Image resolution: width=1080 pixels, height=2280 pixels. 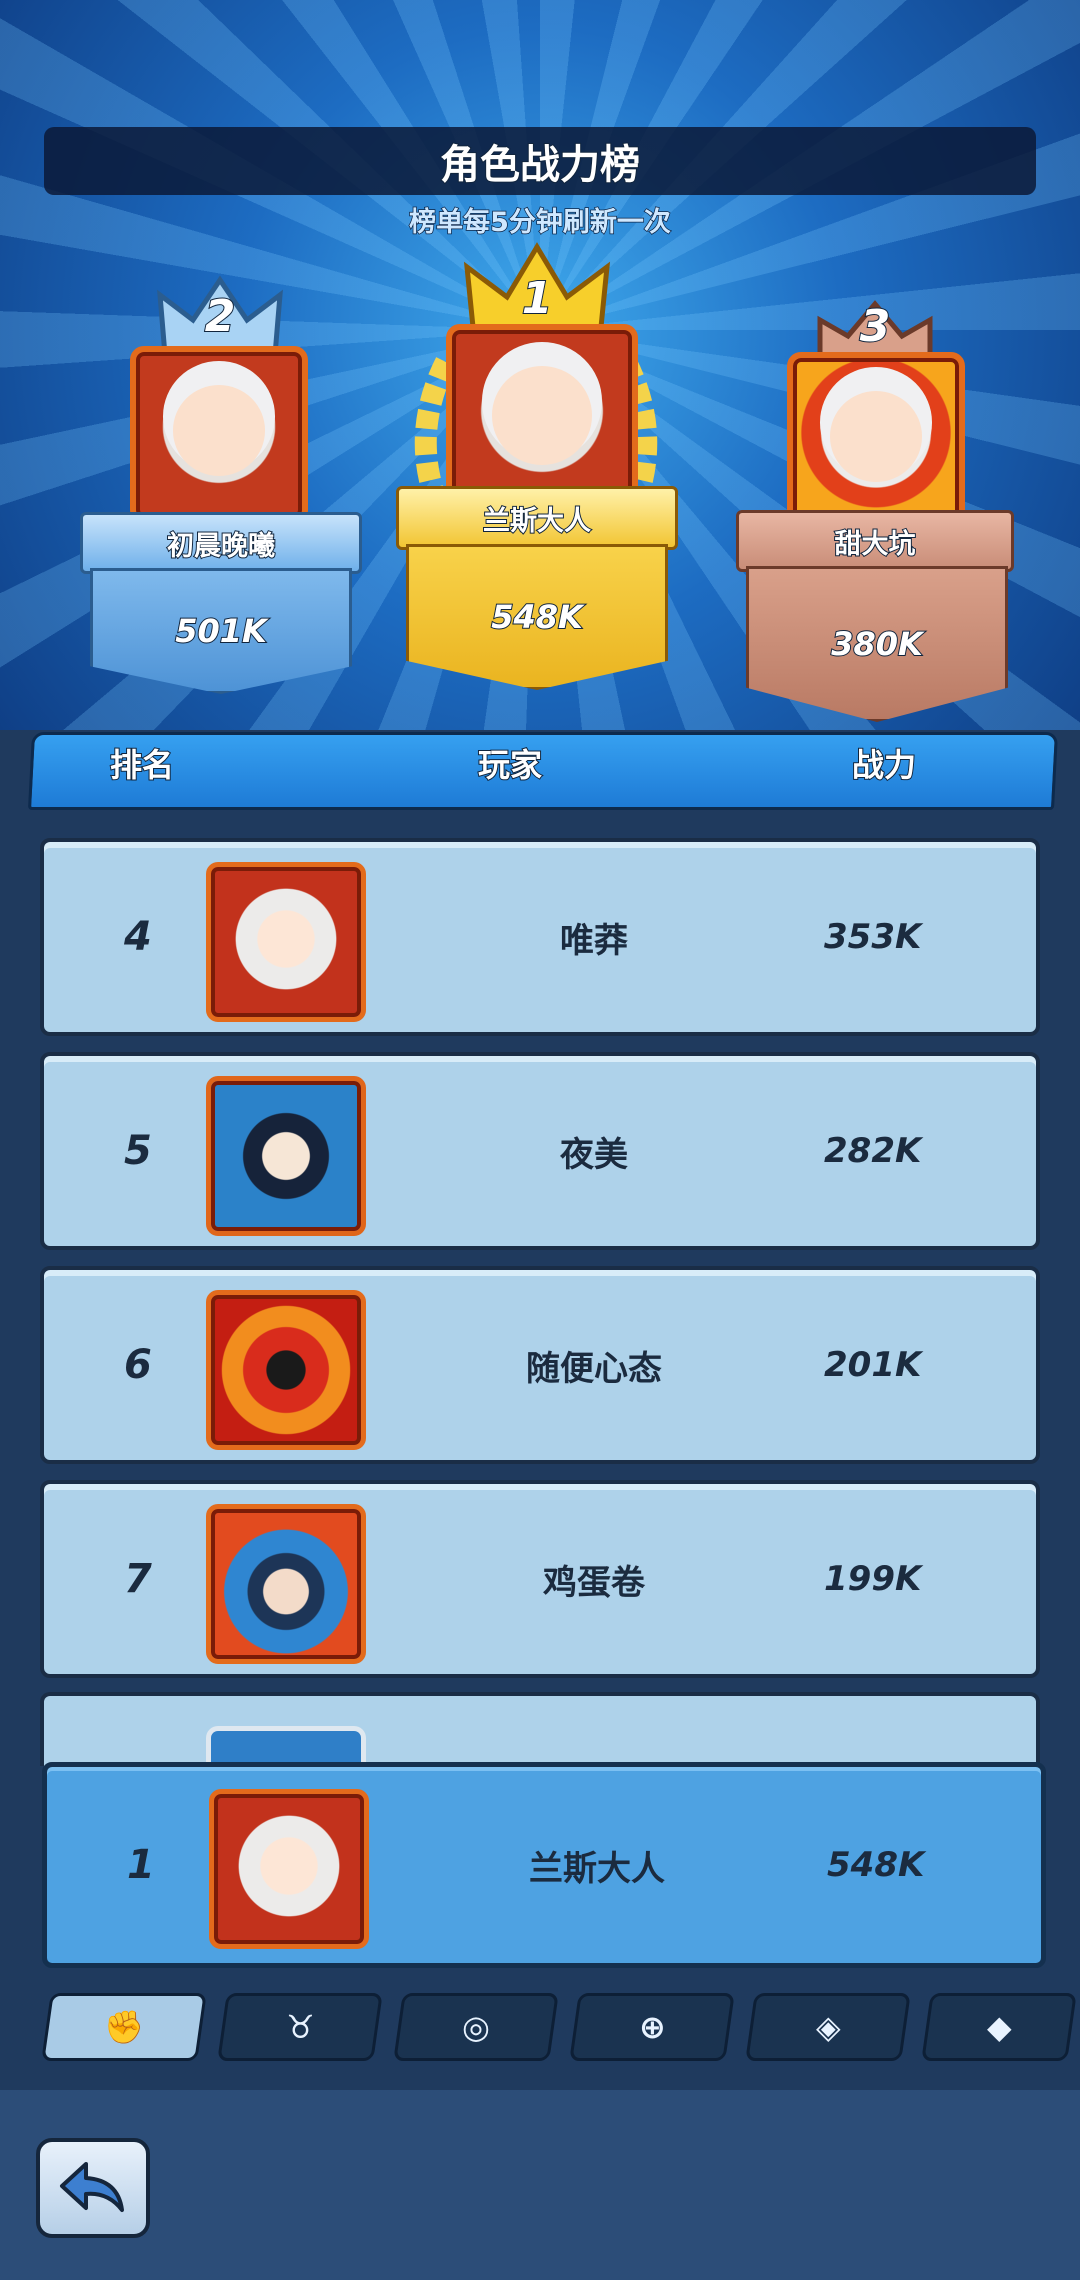 I want to click on tab-target: ⊕, so click(x=652, y=2027).